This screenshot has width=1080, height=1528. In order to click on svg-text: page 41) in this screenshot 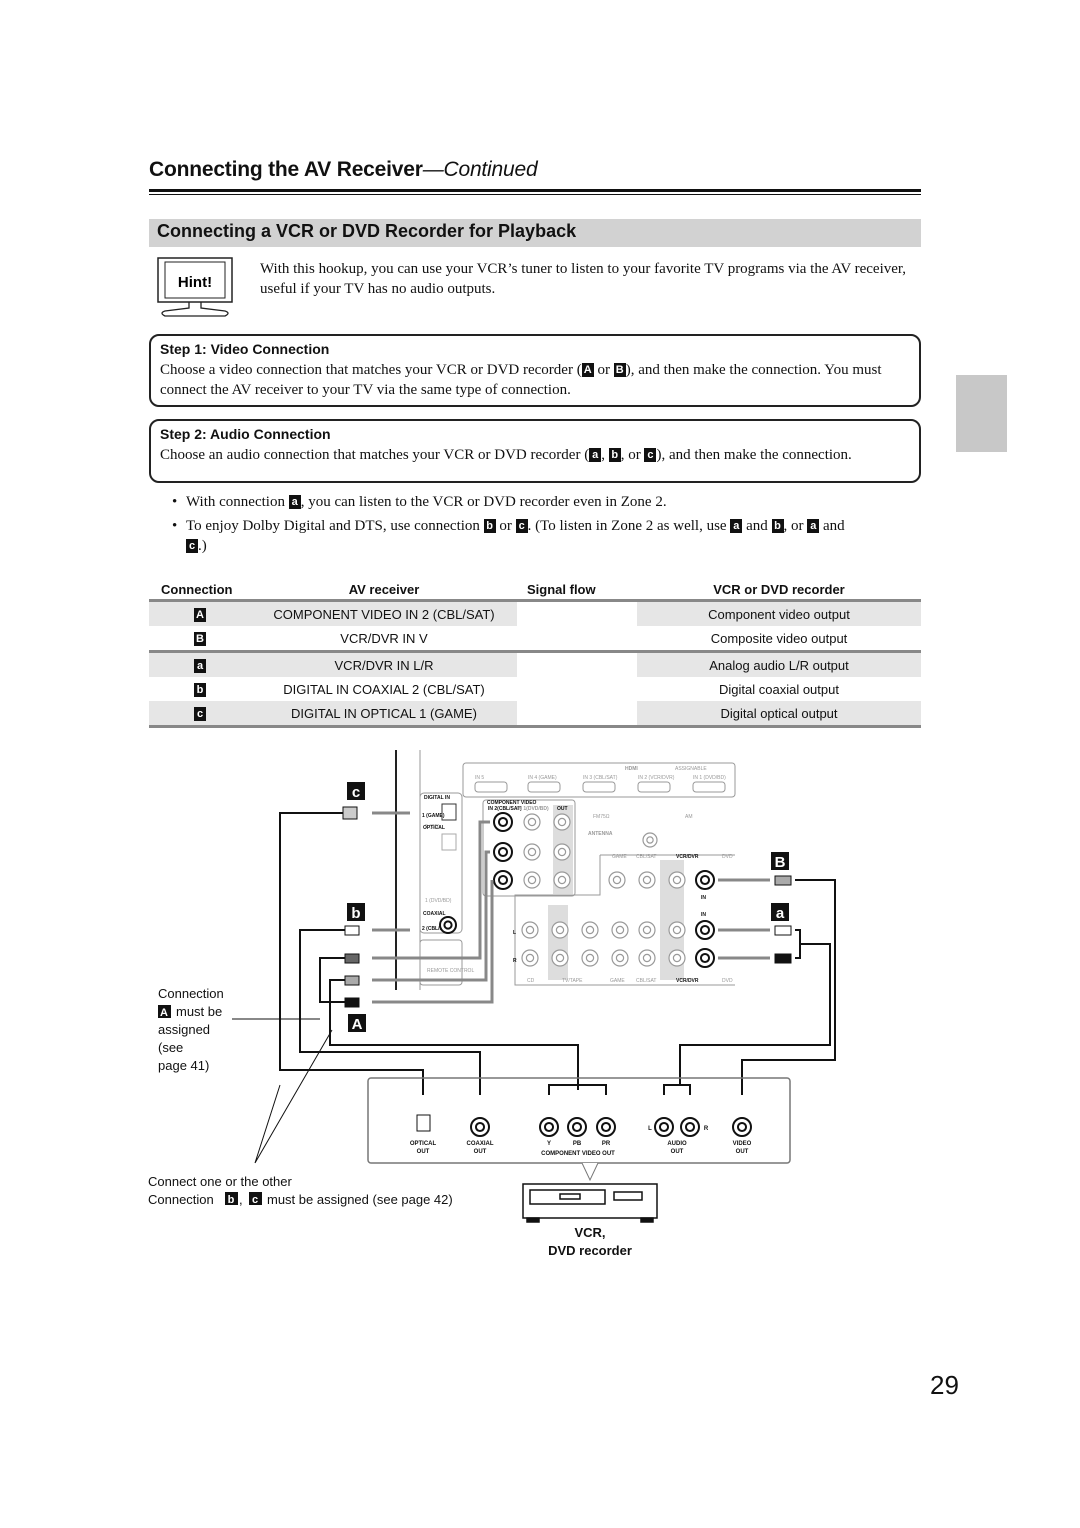, I will do `click(183, 1065)`.